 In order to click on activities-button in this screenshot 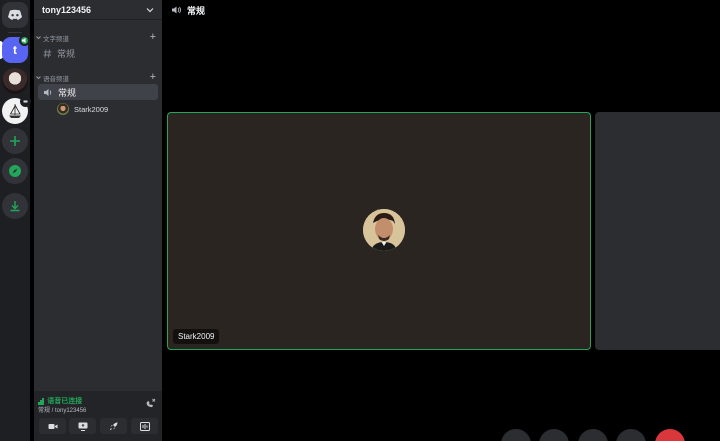, I will do `click(113, 426)`.